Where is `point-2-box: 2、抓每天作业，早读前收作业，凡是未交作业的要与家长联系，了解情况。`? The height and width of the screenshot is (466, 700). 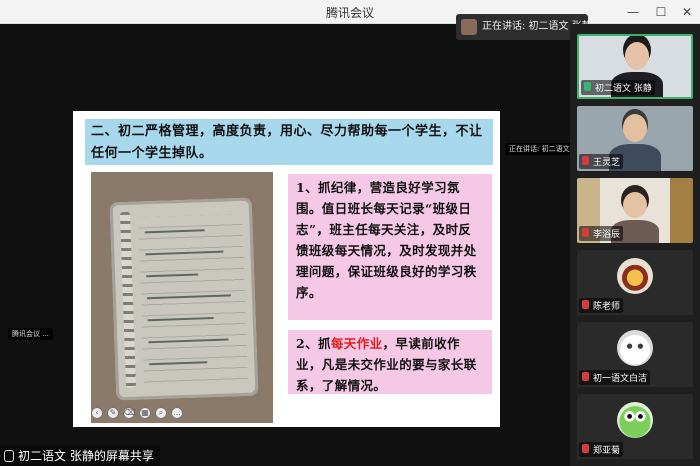 point-2-box: 2、抓每天作业，早读前收作业，凡是未交作业的要与家长联系，了解情况。 is located at coordinates (390, 362).